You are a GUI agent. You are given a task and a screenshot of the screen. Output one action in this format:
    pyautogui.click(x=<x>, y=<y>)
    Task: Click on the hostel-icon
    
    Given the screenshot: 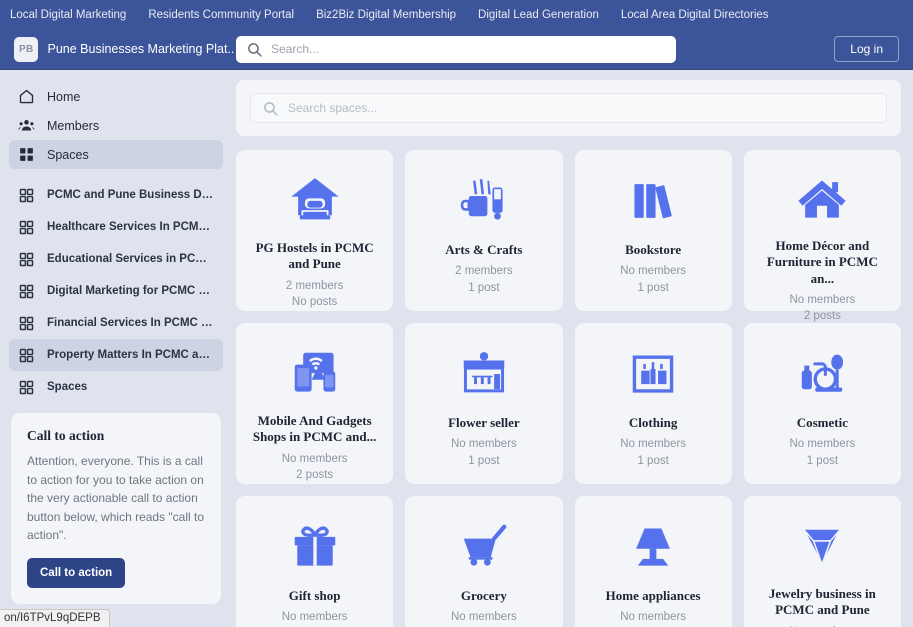 What is the action you would take?
    pyautogui.click(x=315, y=200)
    